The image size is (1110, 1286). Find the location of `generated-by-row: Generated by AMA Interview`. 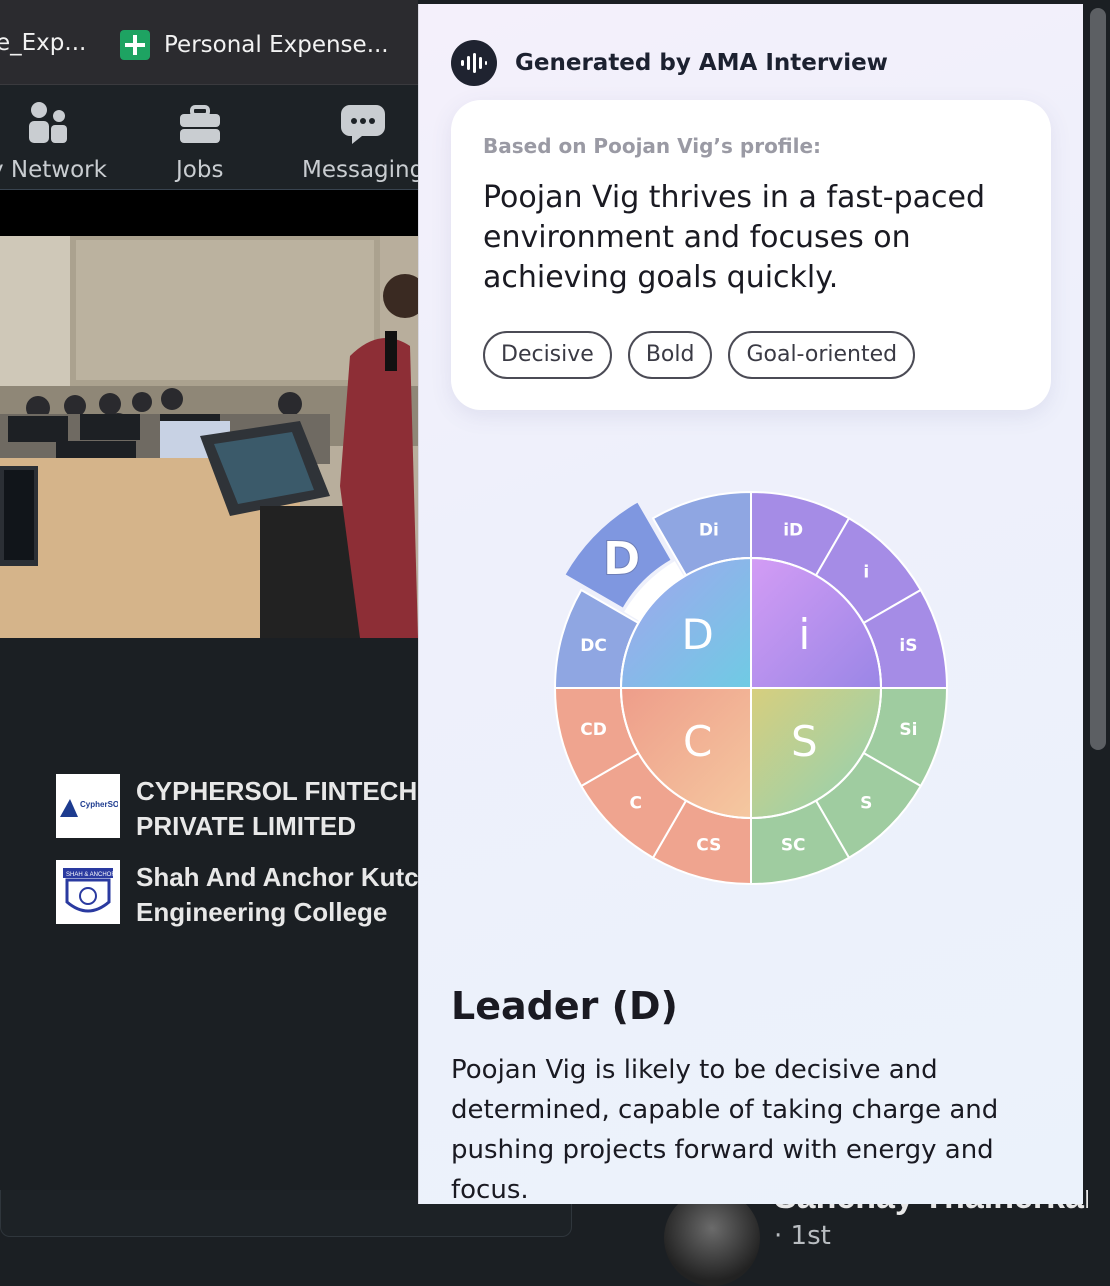

generated-by-row: Generated by AMA Interview is located at coordinates (669, 63).